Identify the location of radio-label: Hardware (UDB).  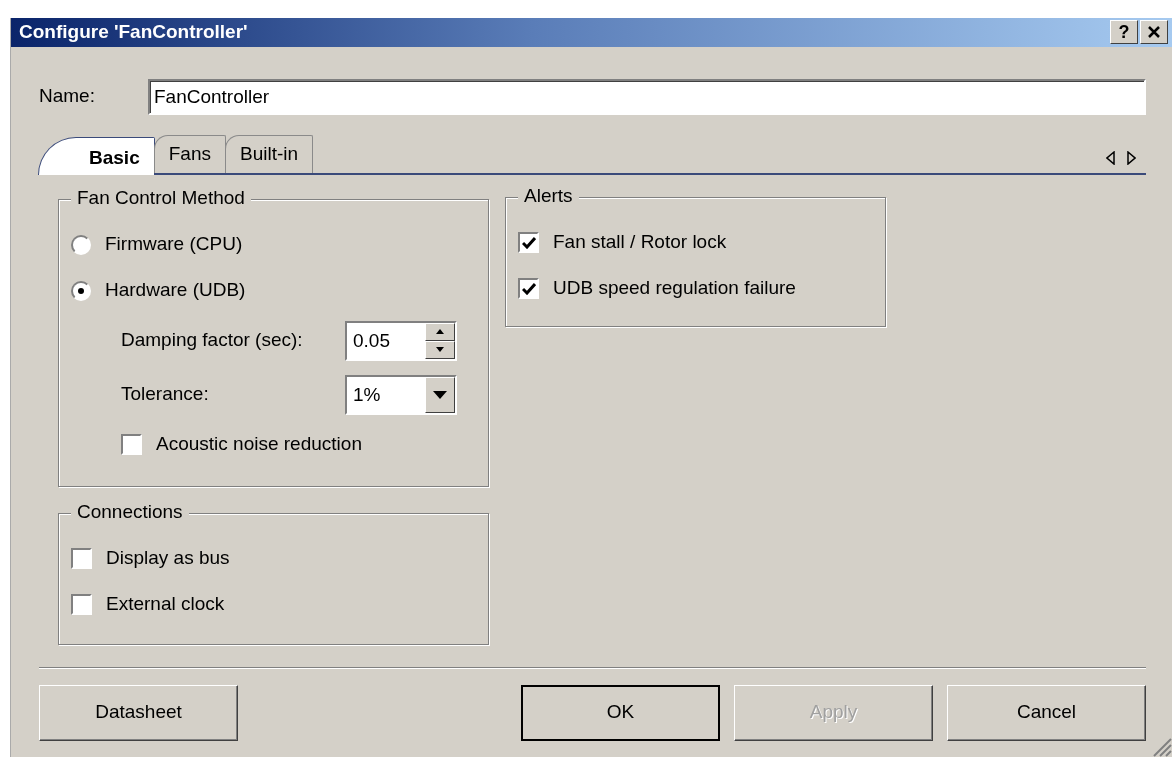
(175, 290).